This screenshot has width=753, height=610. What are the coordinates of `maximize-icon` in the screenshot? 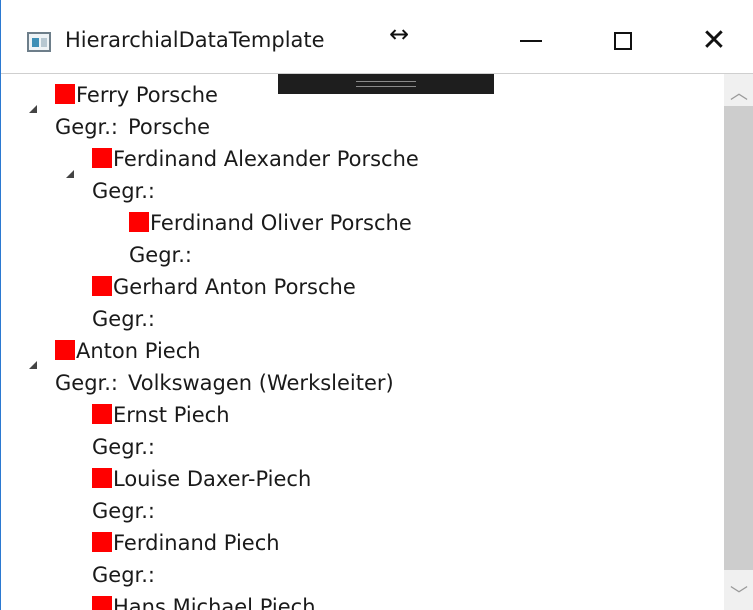 It's located at (623, 41).